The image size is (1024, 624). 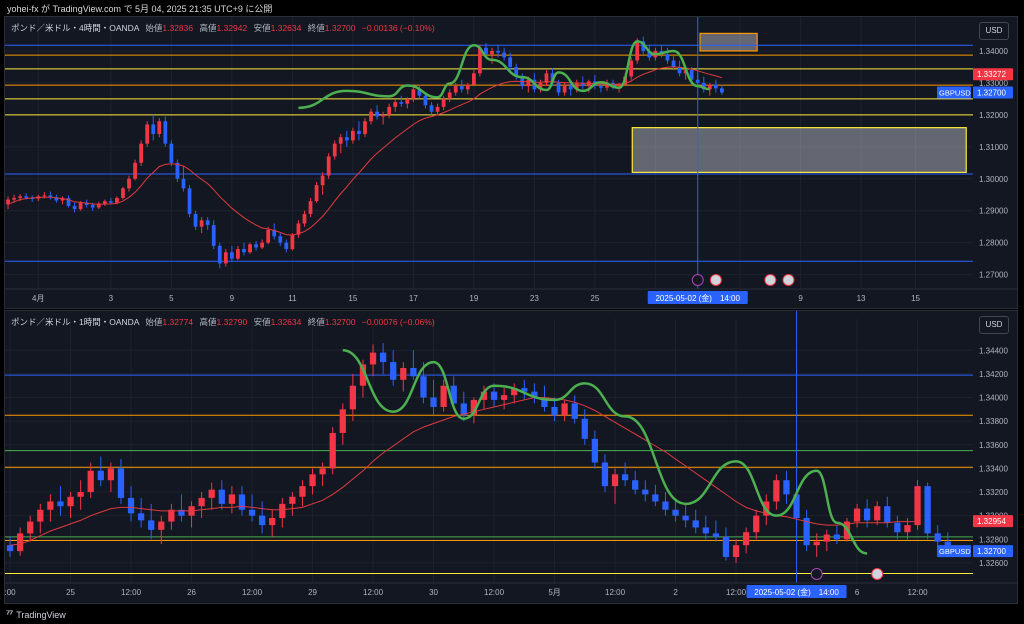 What do you see at coordinates (857, 592) in the screenshot?
I see `x-tick-label: 6` at bounding box center [857, 592].